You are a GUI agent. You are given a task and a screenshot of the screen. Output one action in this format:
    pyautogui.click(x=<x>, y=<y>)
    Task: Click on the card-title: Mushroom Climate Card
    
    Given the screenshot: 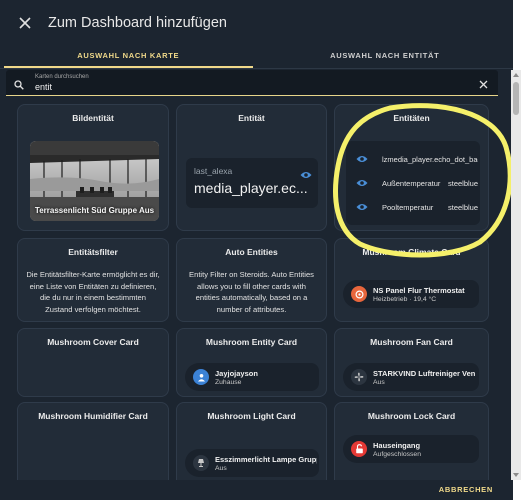 What is the action you would take?
    pyautogui.click(x=411, y=252)
    